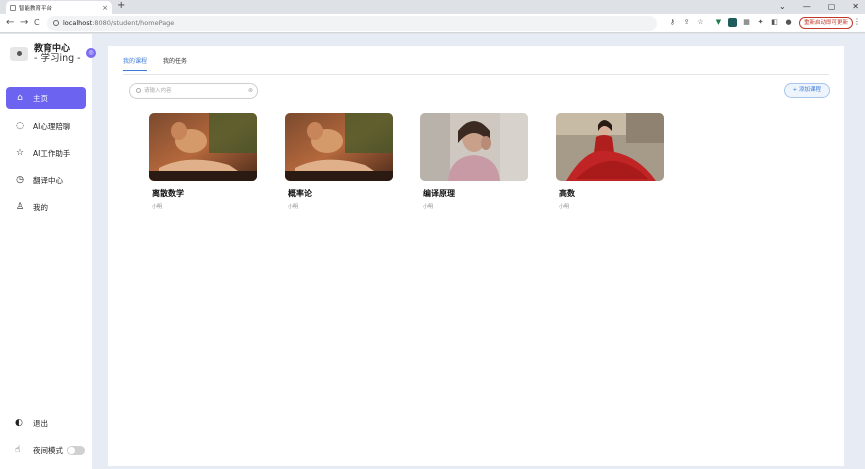 The width and height of the screenshot is (865, 469). I want to click on night-mode-toggle, so click(76, 450).